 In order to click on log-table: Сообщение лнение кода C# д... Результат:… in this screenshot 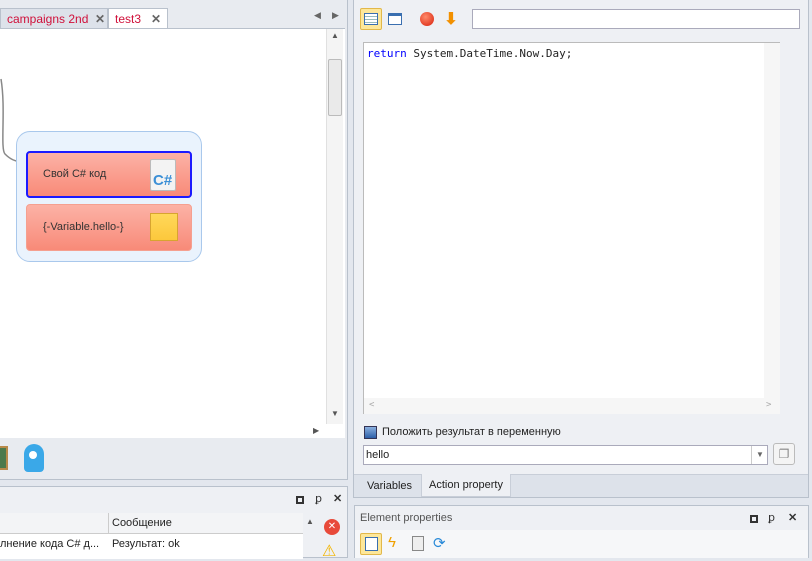, I will do `click(151, 536)`.